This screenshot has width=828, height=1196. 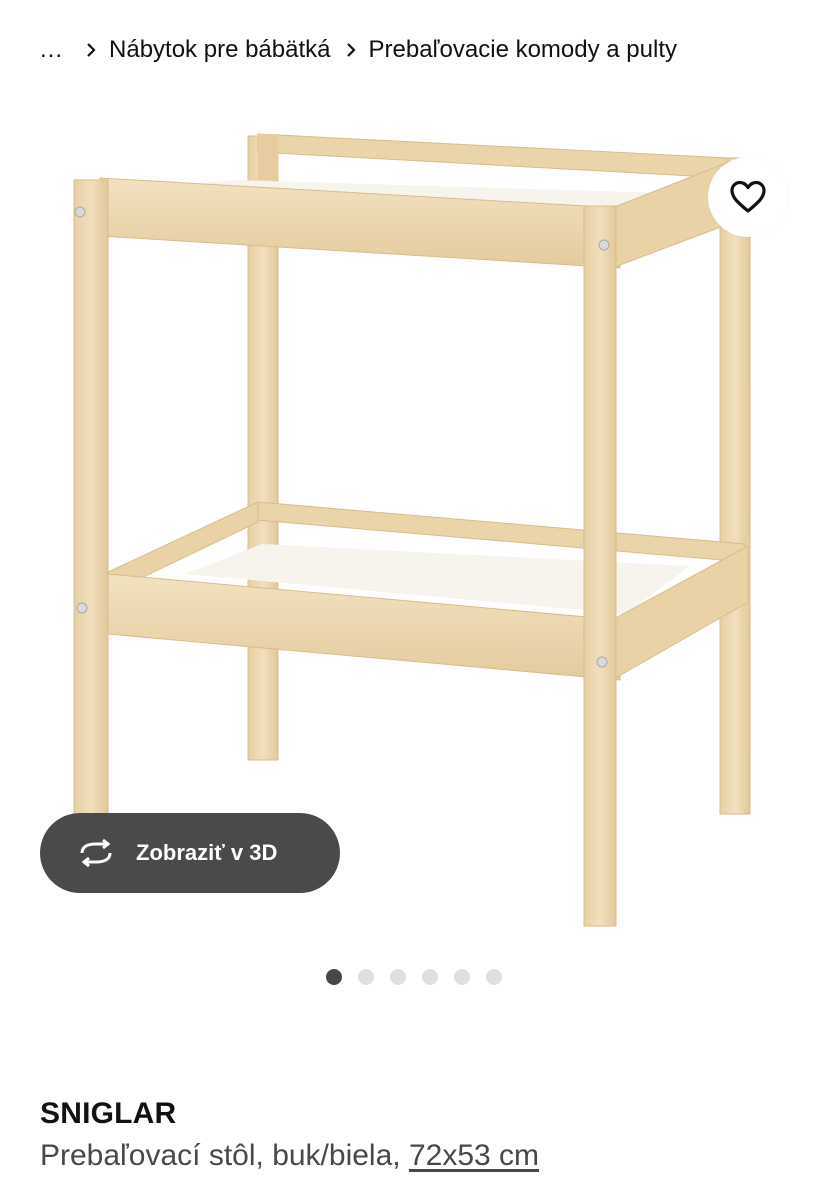 I want to click on heart-icon, so click(x=748, y=197).